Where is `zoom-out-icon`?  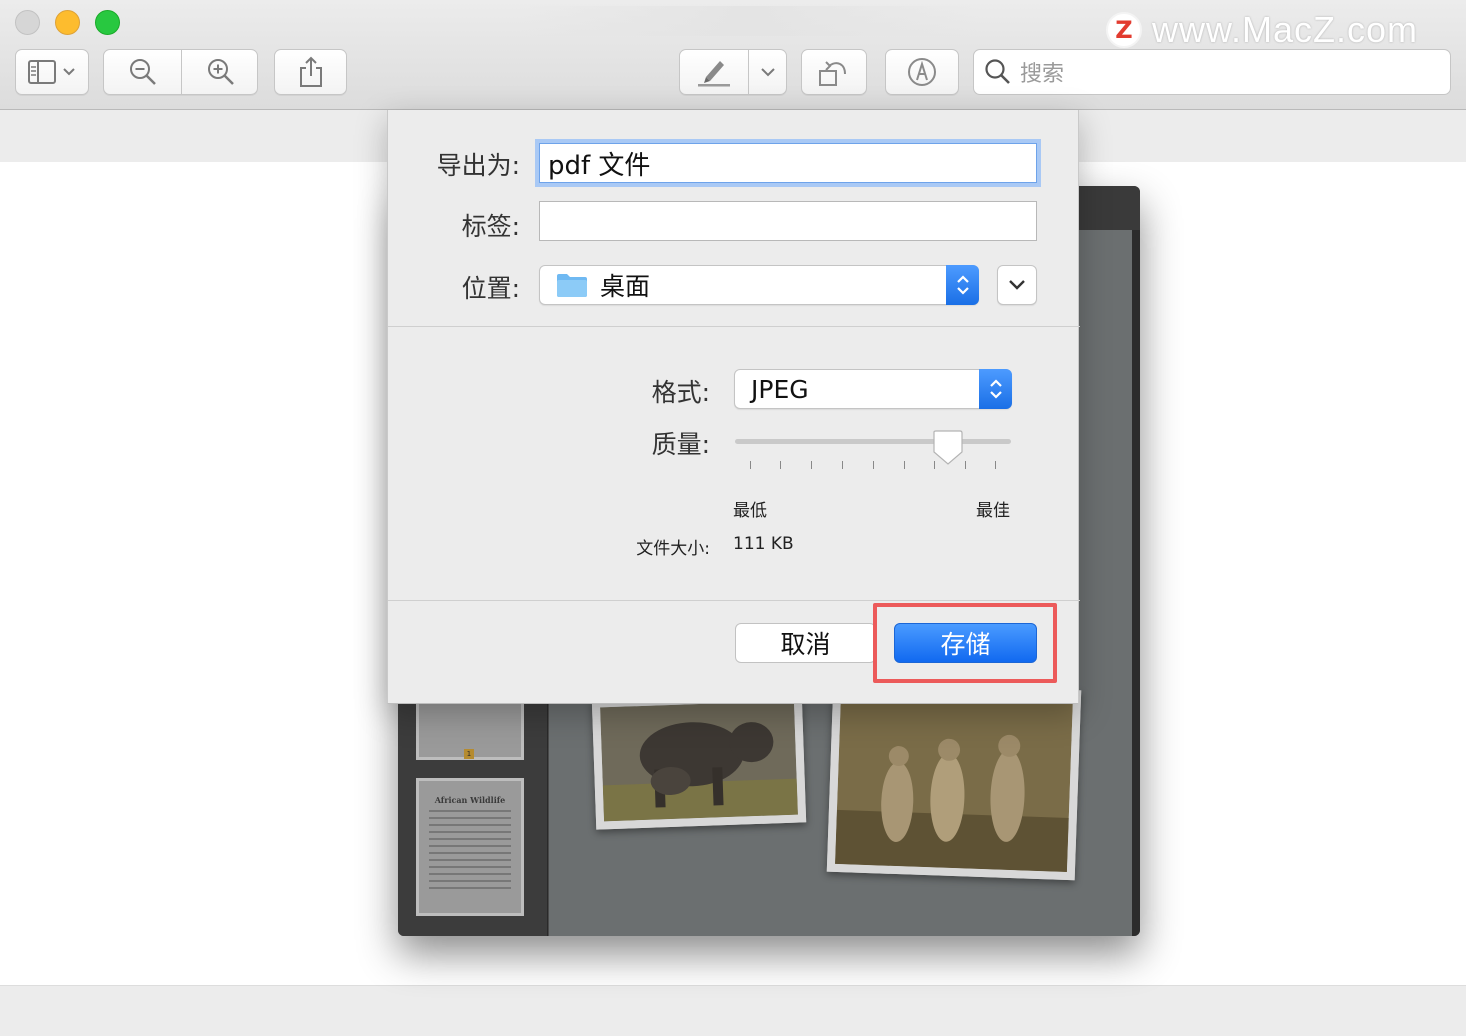
zoom-out-icon is located at coordinates (142, 72).